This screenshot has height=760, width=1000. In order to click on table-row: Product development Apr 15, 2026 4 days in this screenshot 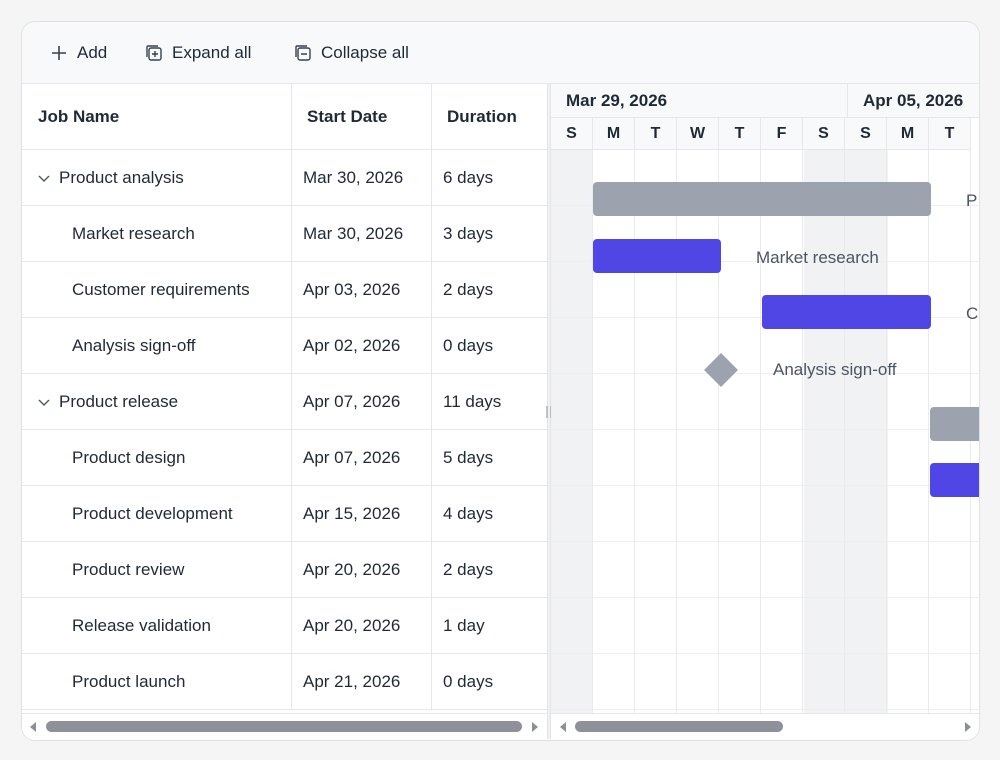, I will do `click(284, 514)`.